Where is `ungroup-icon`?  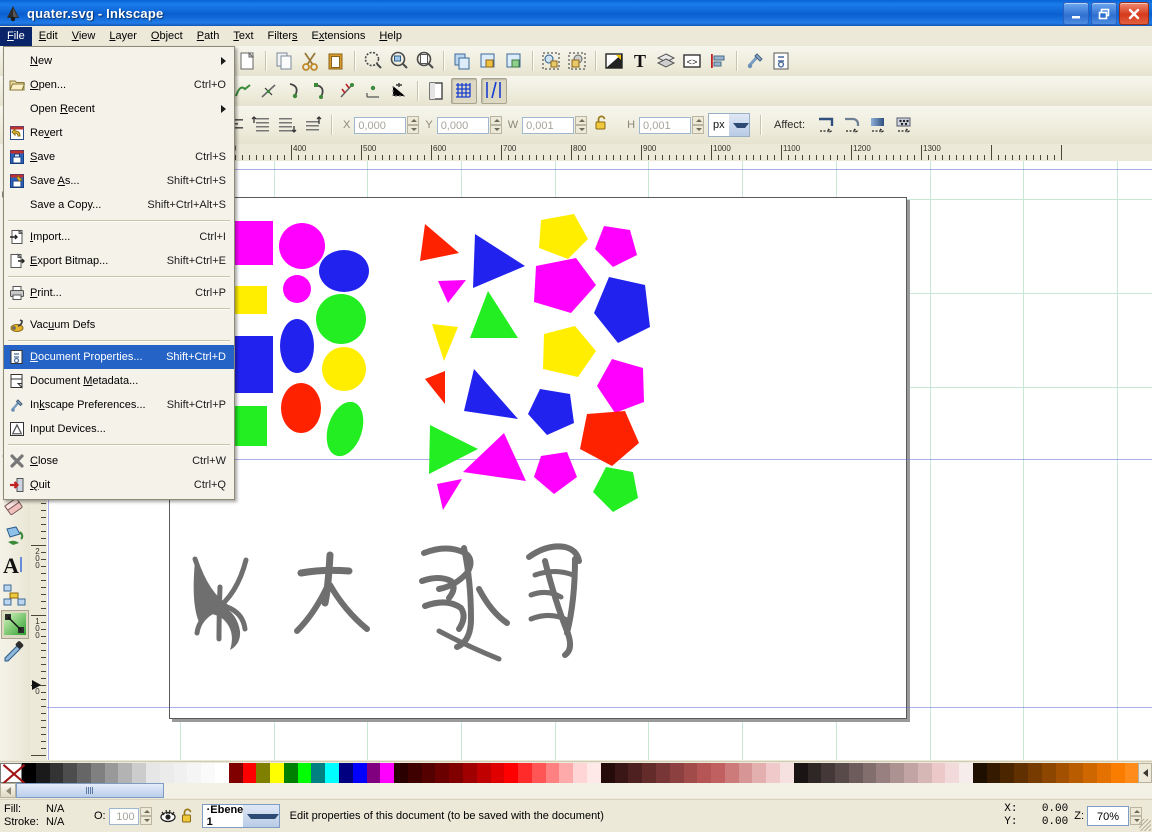 ungroup-icon is located at coordinates (514, 61).